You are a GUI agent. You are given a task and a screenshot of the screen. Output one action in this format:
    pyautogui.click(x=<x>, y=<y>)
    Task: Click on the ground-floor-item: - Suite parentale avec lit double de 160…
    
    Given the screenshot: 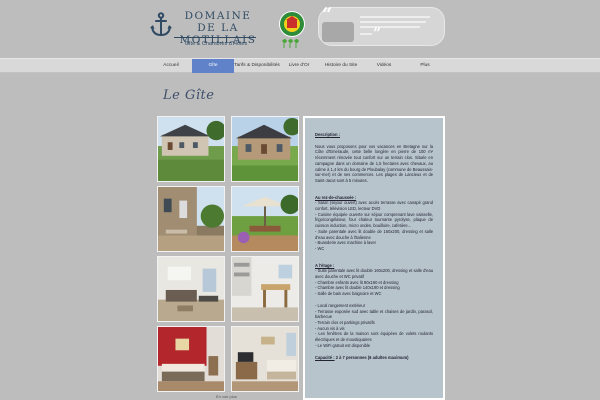 What is the action you would take?
    pyautogui.click(x=374, y=234)
    